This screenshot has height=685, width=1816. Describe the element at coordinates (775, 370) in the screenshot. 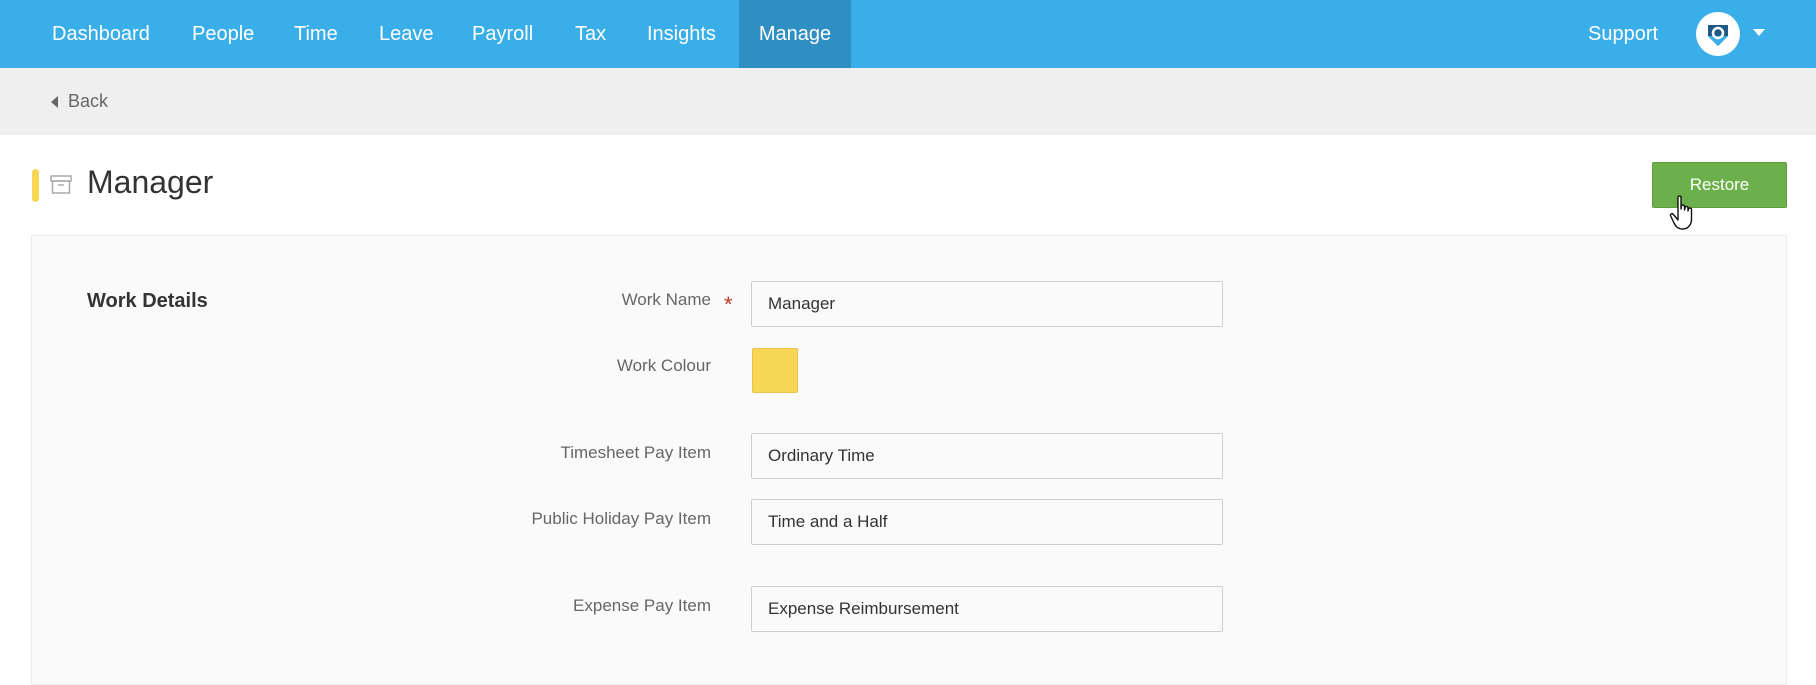

I see `work-colour-swatch` at that location.